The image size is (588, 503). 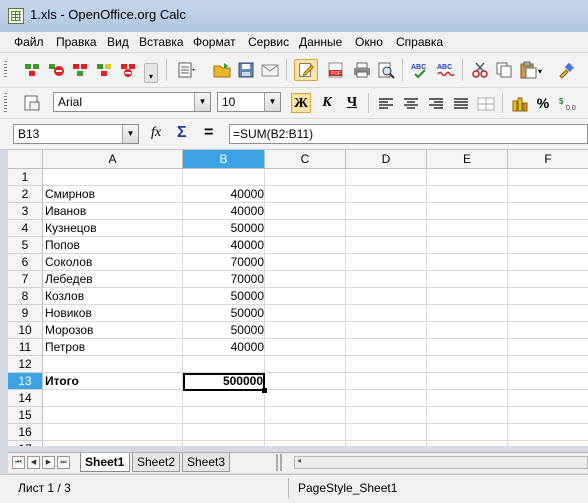 I want to click on row-header: 4, so click(x=25, y=228).